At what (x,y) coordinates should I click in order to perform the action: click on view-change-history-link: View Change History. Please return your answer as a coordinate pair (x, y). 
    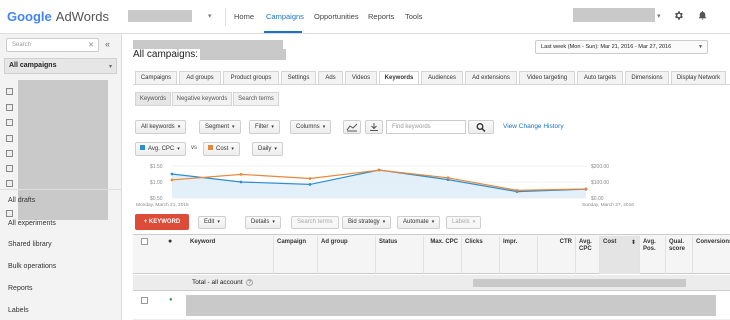
    Looking at the image, I should click on (533, 126).